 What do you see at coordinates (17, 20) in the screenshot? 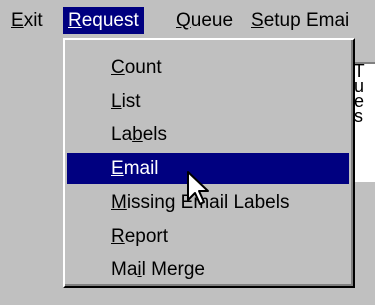
I see `menu-exit-accesskey: E` at bounding box center [17, 20].